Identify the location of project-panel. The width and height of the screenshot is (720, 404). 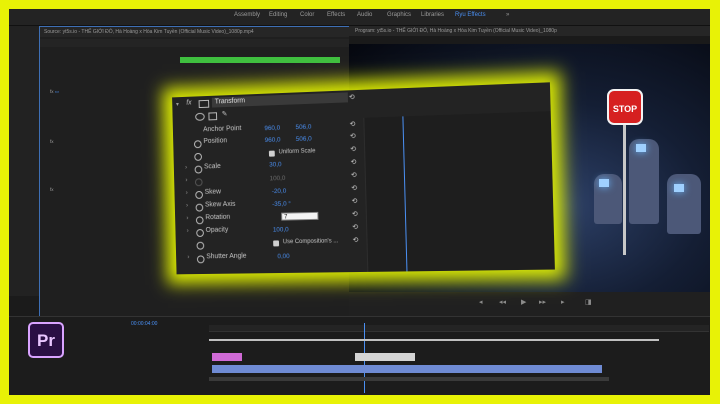
(24, 161).